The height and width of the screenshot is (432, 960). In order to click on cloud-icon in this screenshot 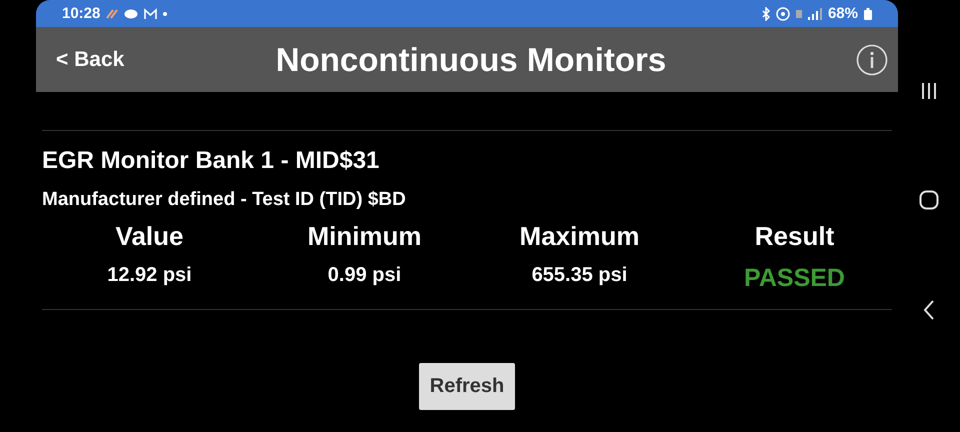, I will do `click(131, 13)`.